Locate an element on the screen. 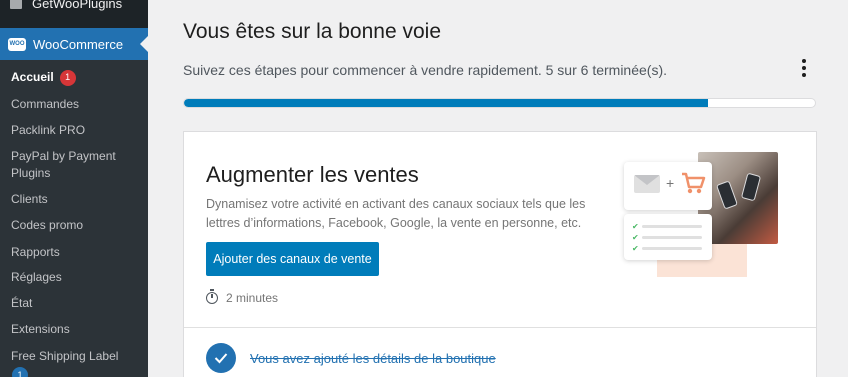  submenu-item-accueil: Accueil 1 is located at coordinates (43, 77).